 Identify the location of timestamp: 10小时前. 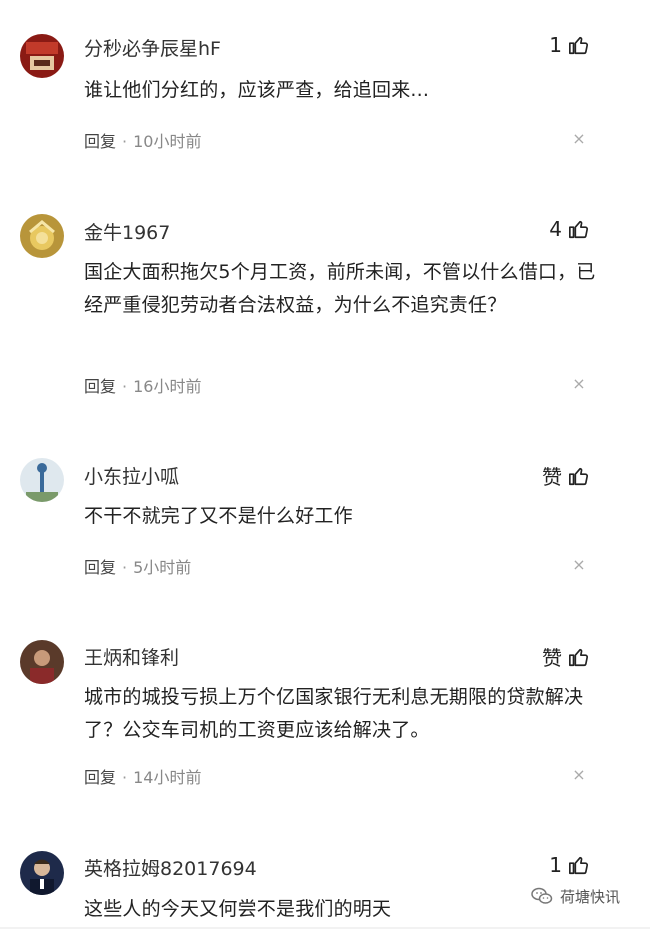
(167, 141).